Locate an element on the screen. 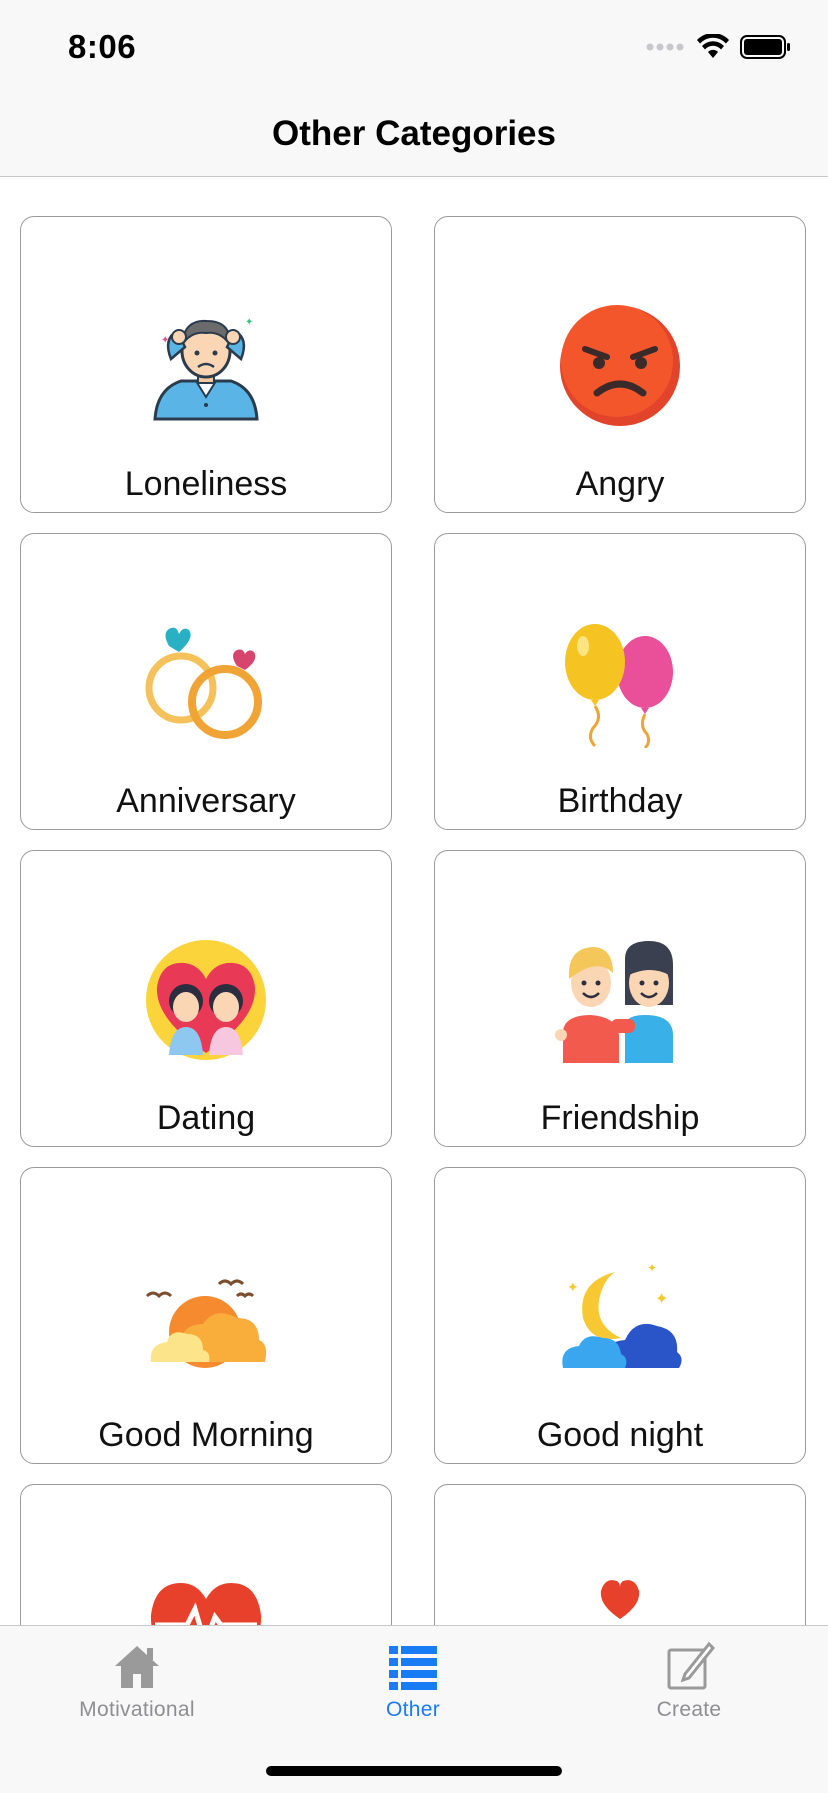 The height and width of the screenshot is (1793, 828). category-card-anniversary: Anniversary is located at coordinates (206, 681).